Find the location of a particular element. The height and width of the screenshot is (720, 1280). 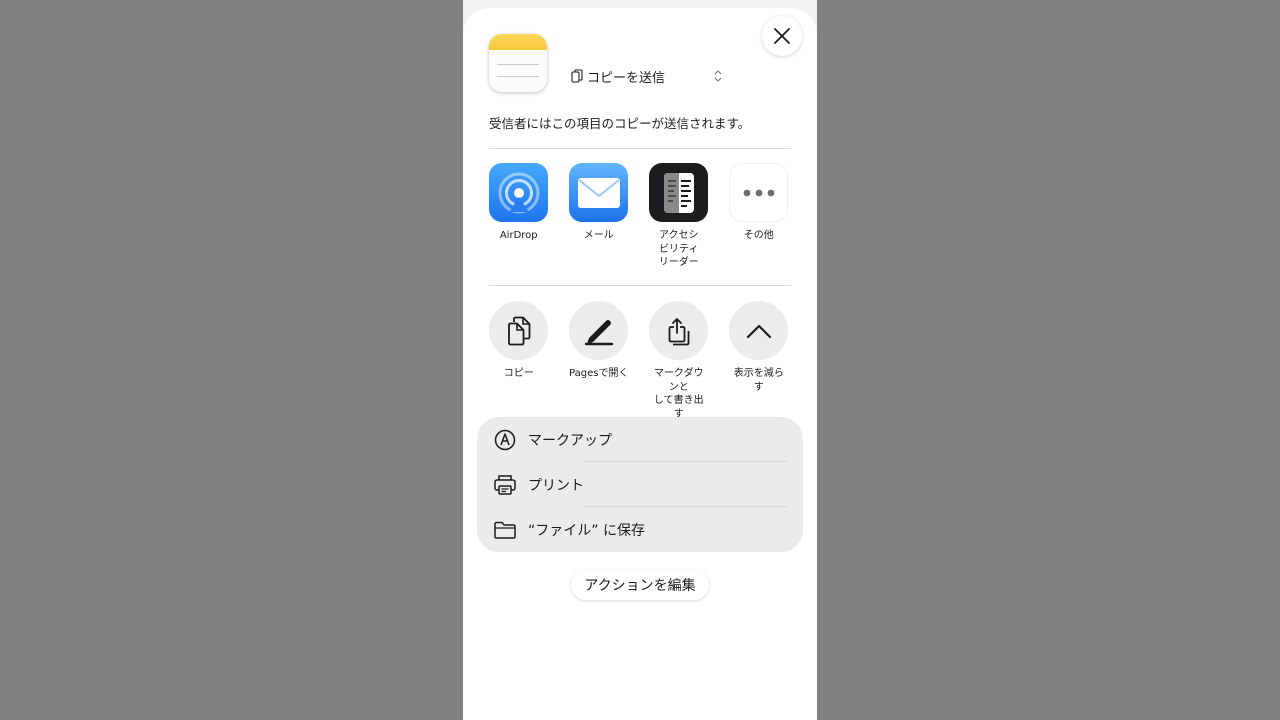

list-item-label: マークアップ is located at coordinates (570, 440).